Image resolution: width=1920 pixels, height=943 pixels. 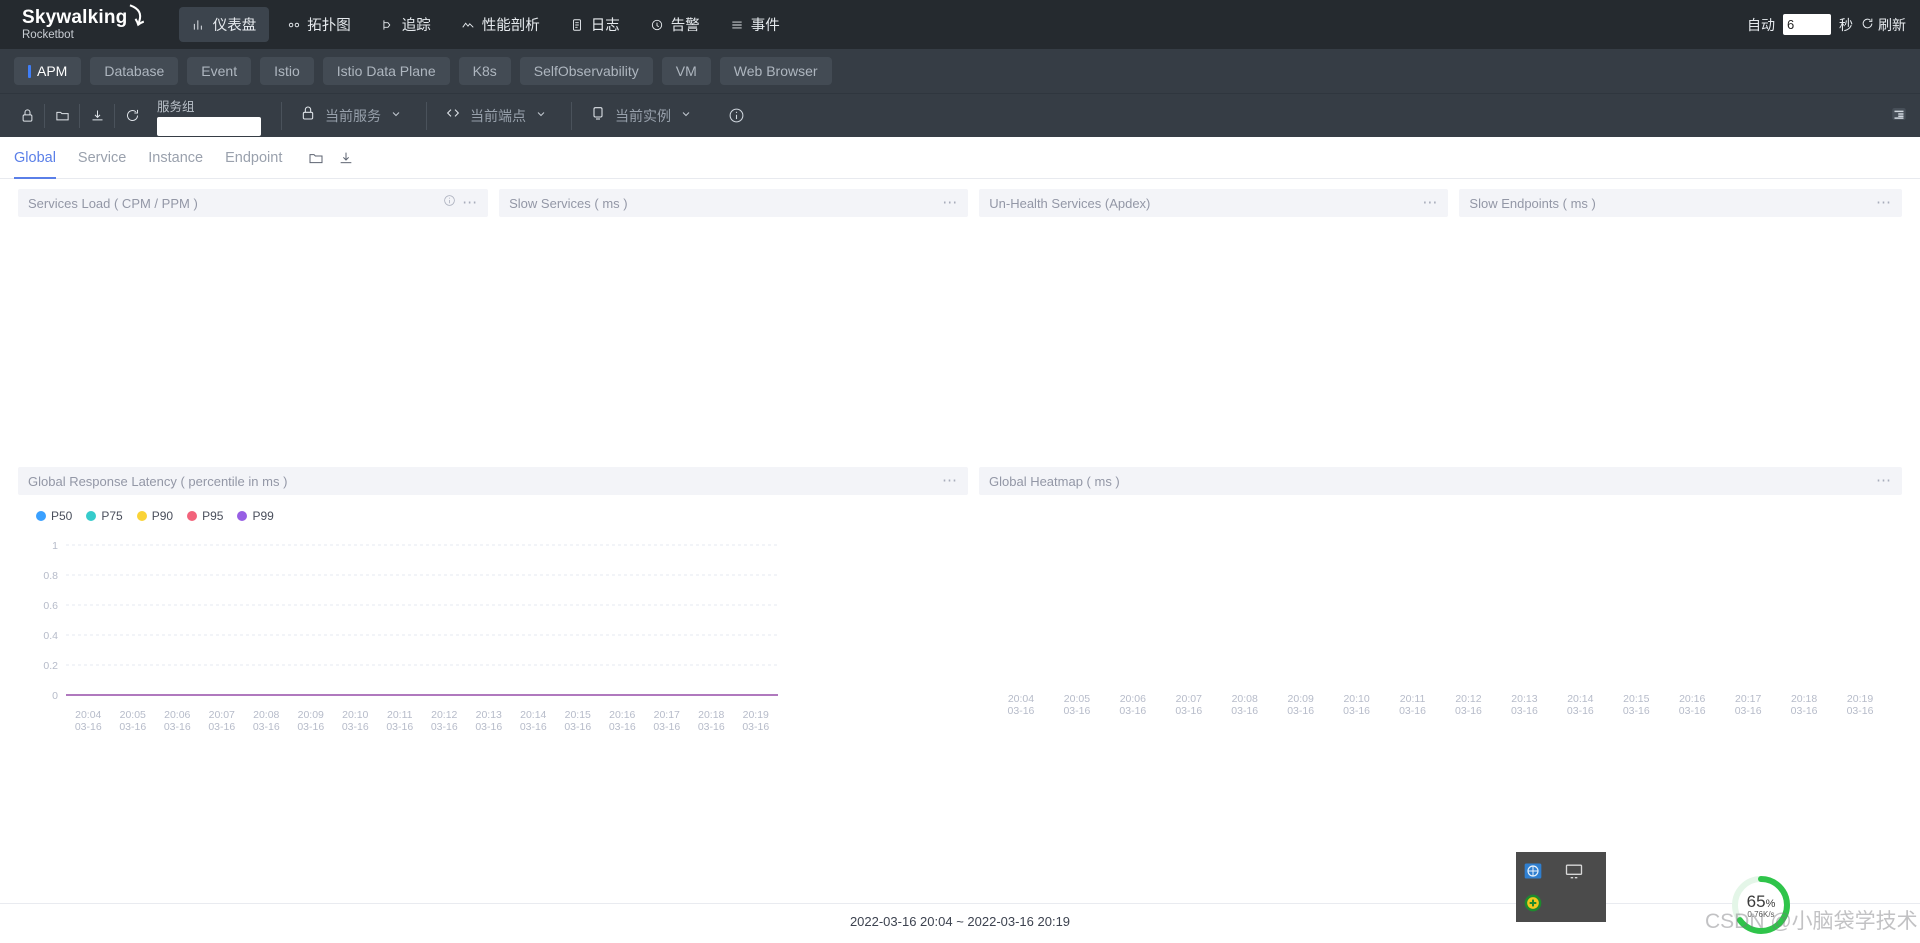 What do you see at coordinates (453, 115) in the screenshot?
I see `code-icon` at bounding box center [453, 115].